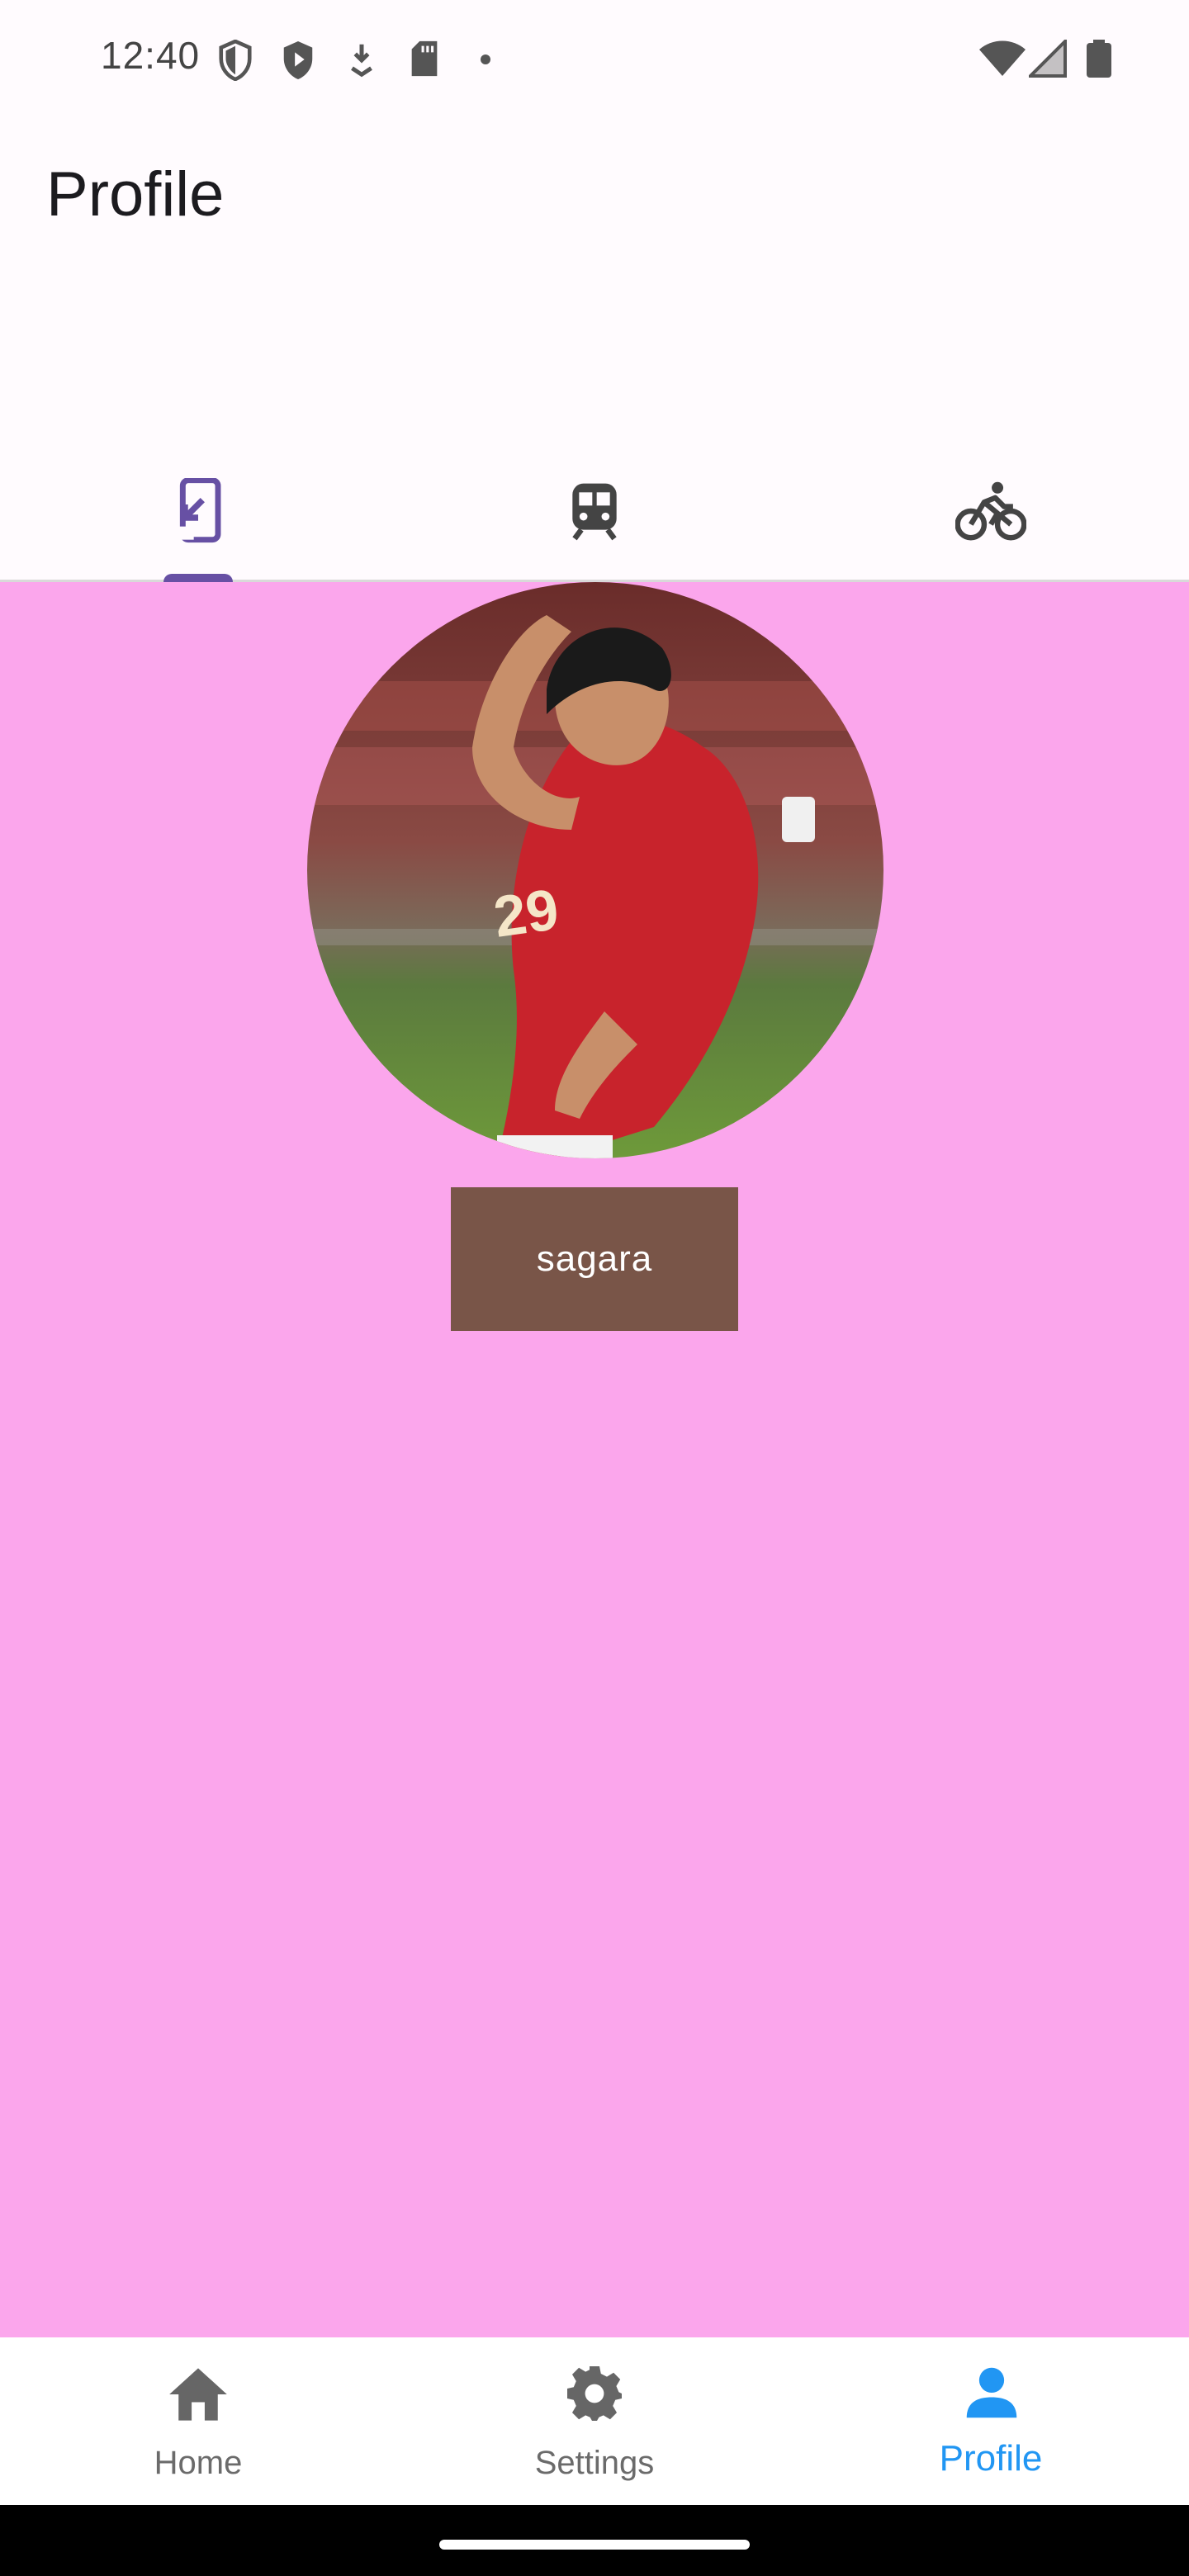  What do you see at coordinates (594, 2463) in the screenshot?
I see `nav-settings-label: Settings` at bounding box center [594, 2463].